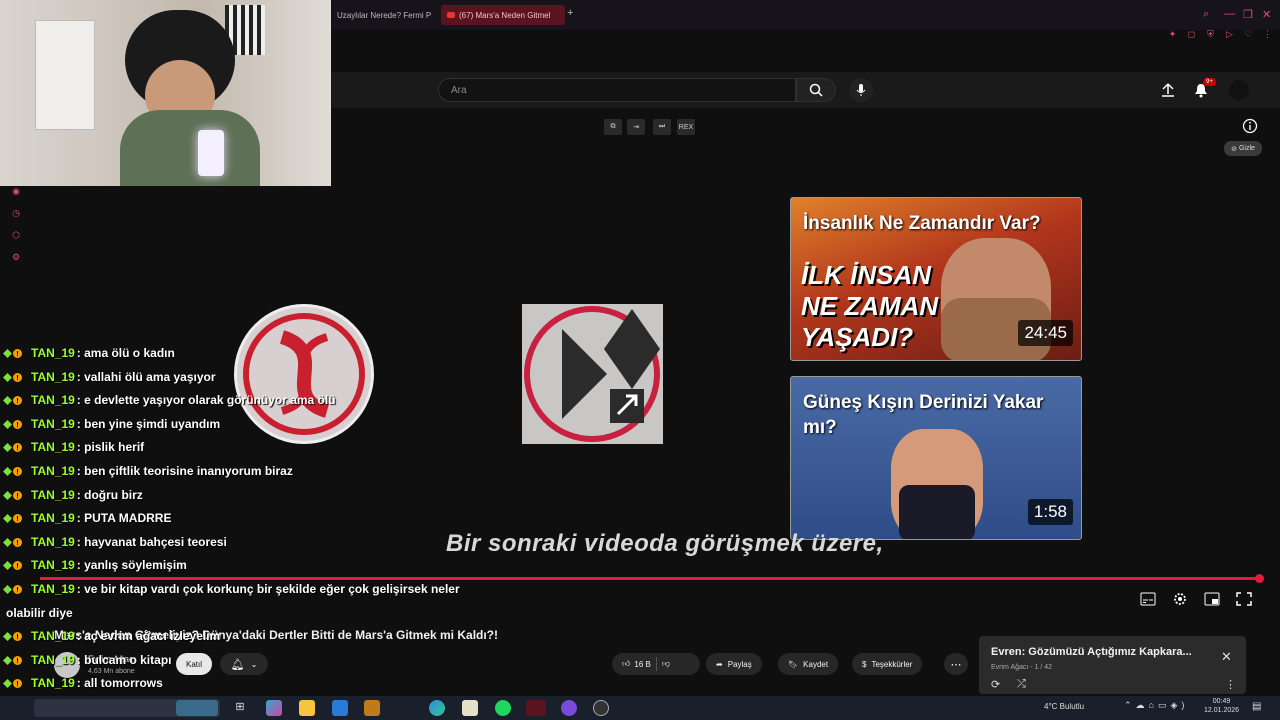  Describe the element at coordinates (307, 708) in the screenshot. I see `file-explorer-icon` at that location.